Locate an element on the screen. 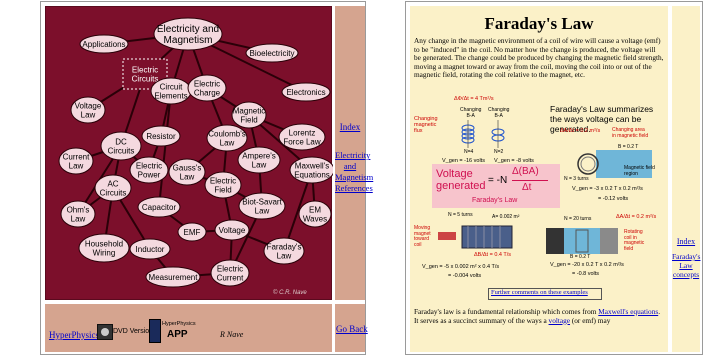  concept-node: Electricity andMagnetism is located at coordinates (188, 34).